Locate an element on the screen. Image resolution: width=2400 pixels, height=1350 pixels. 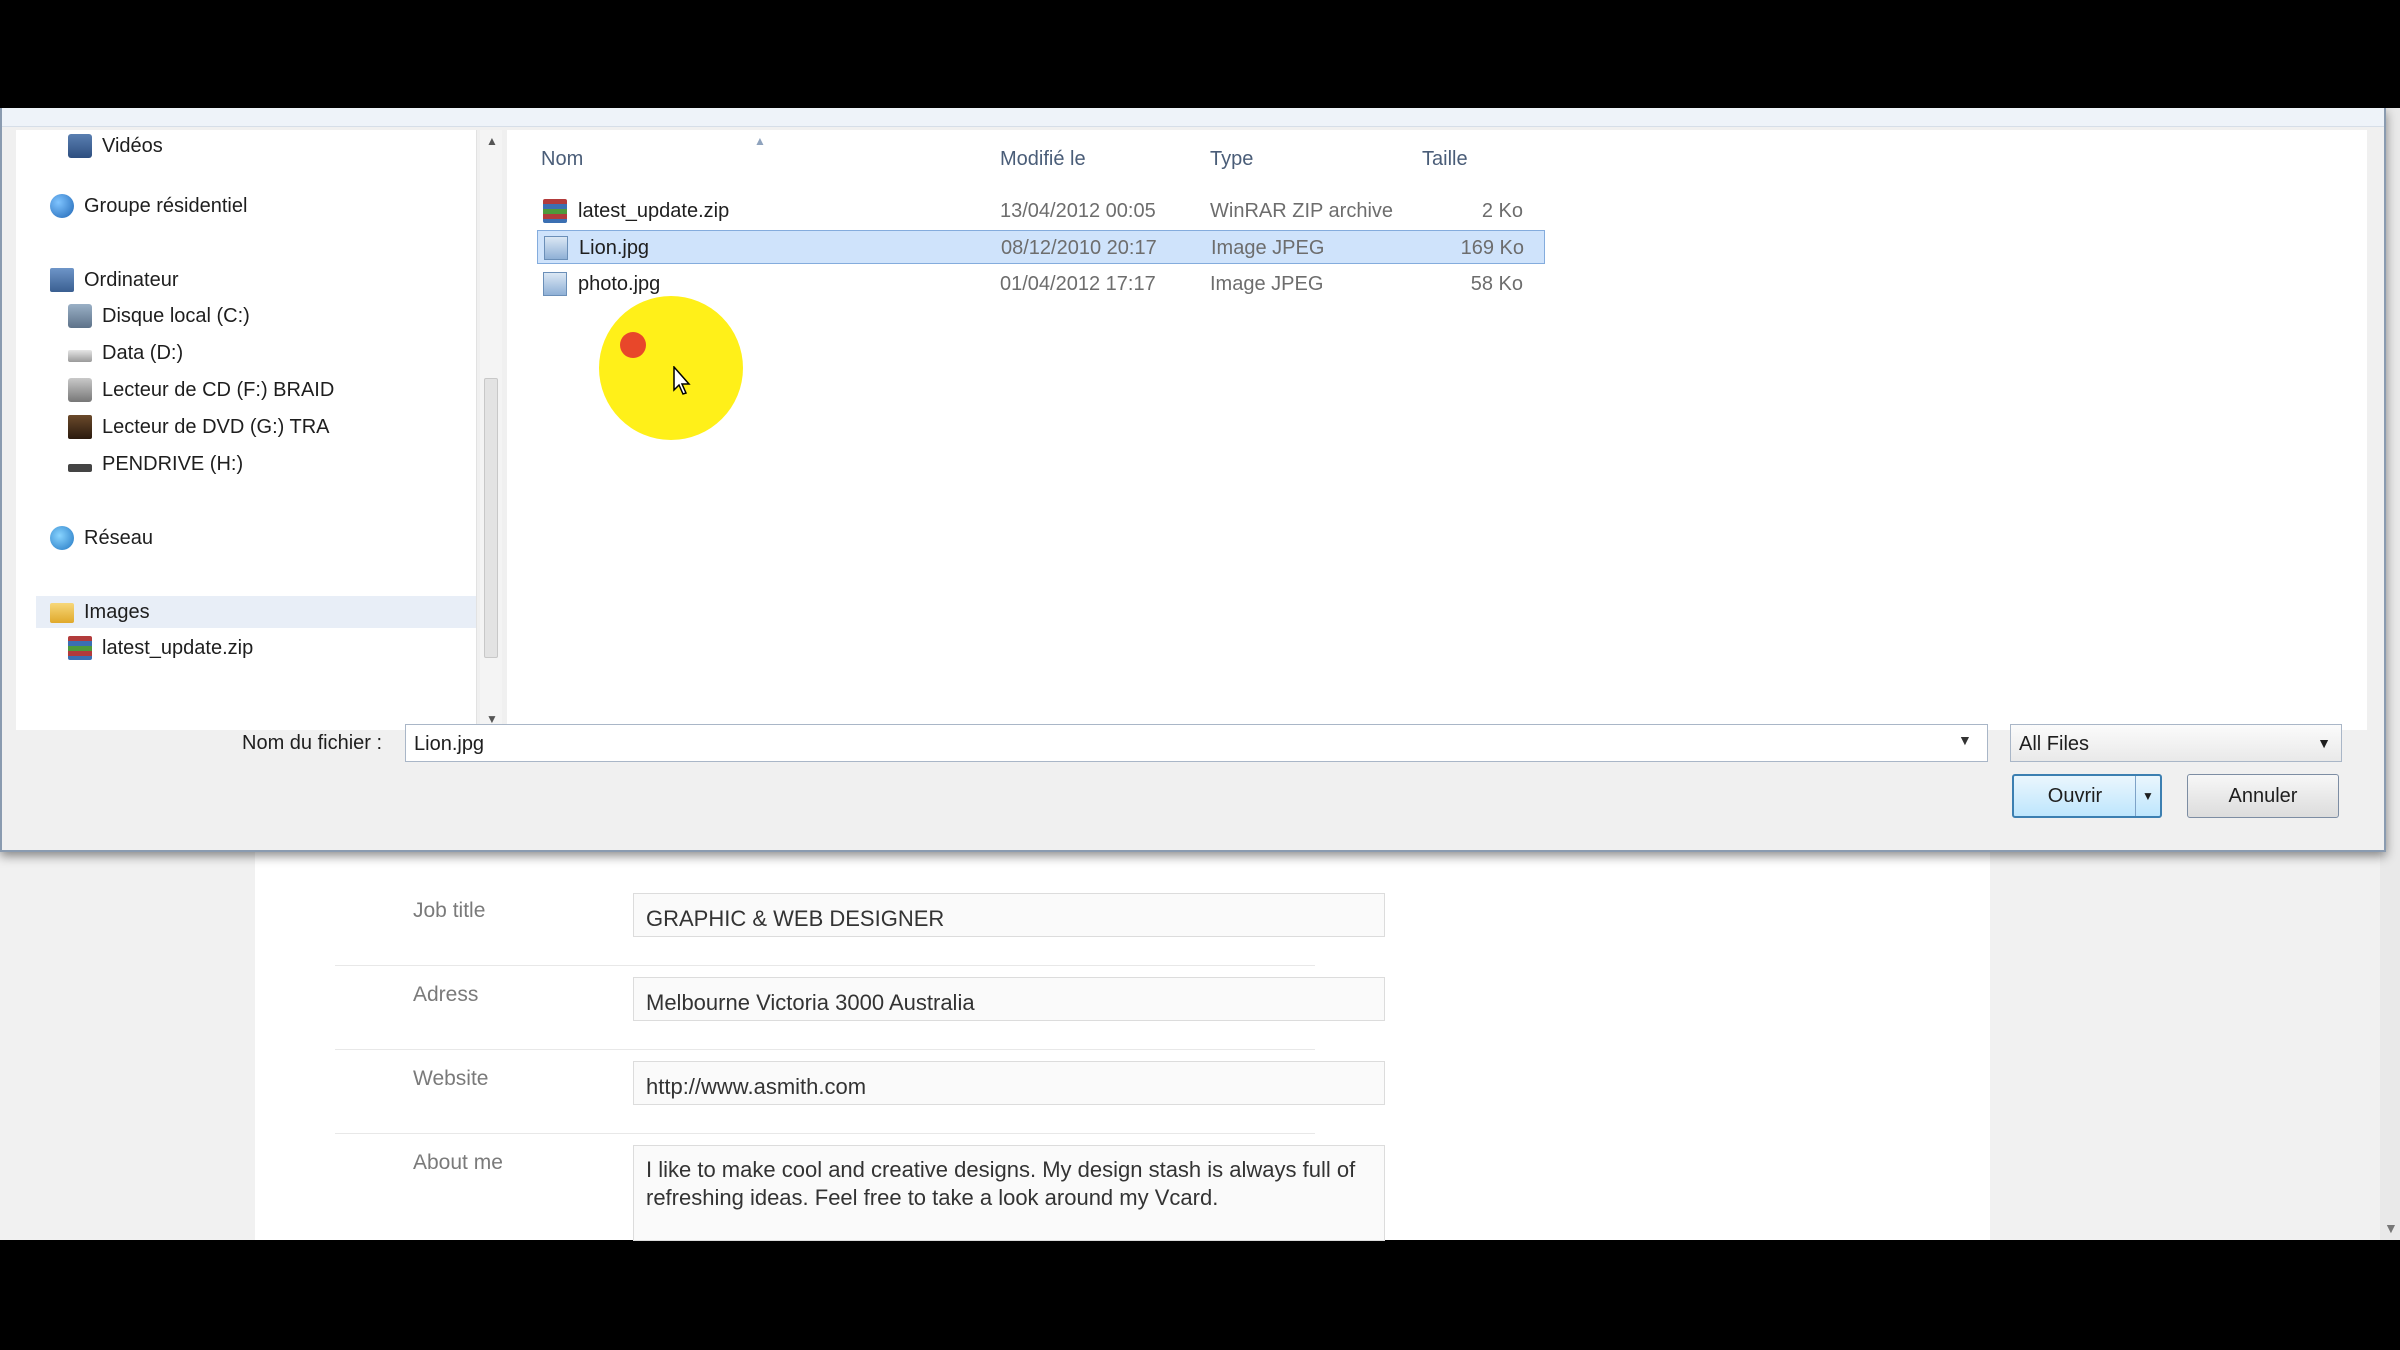
file-type-filter: All Files ▼ is located at coordinates (2176, 743).